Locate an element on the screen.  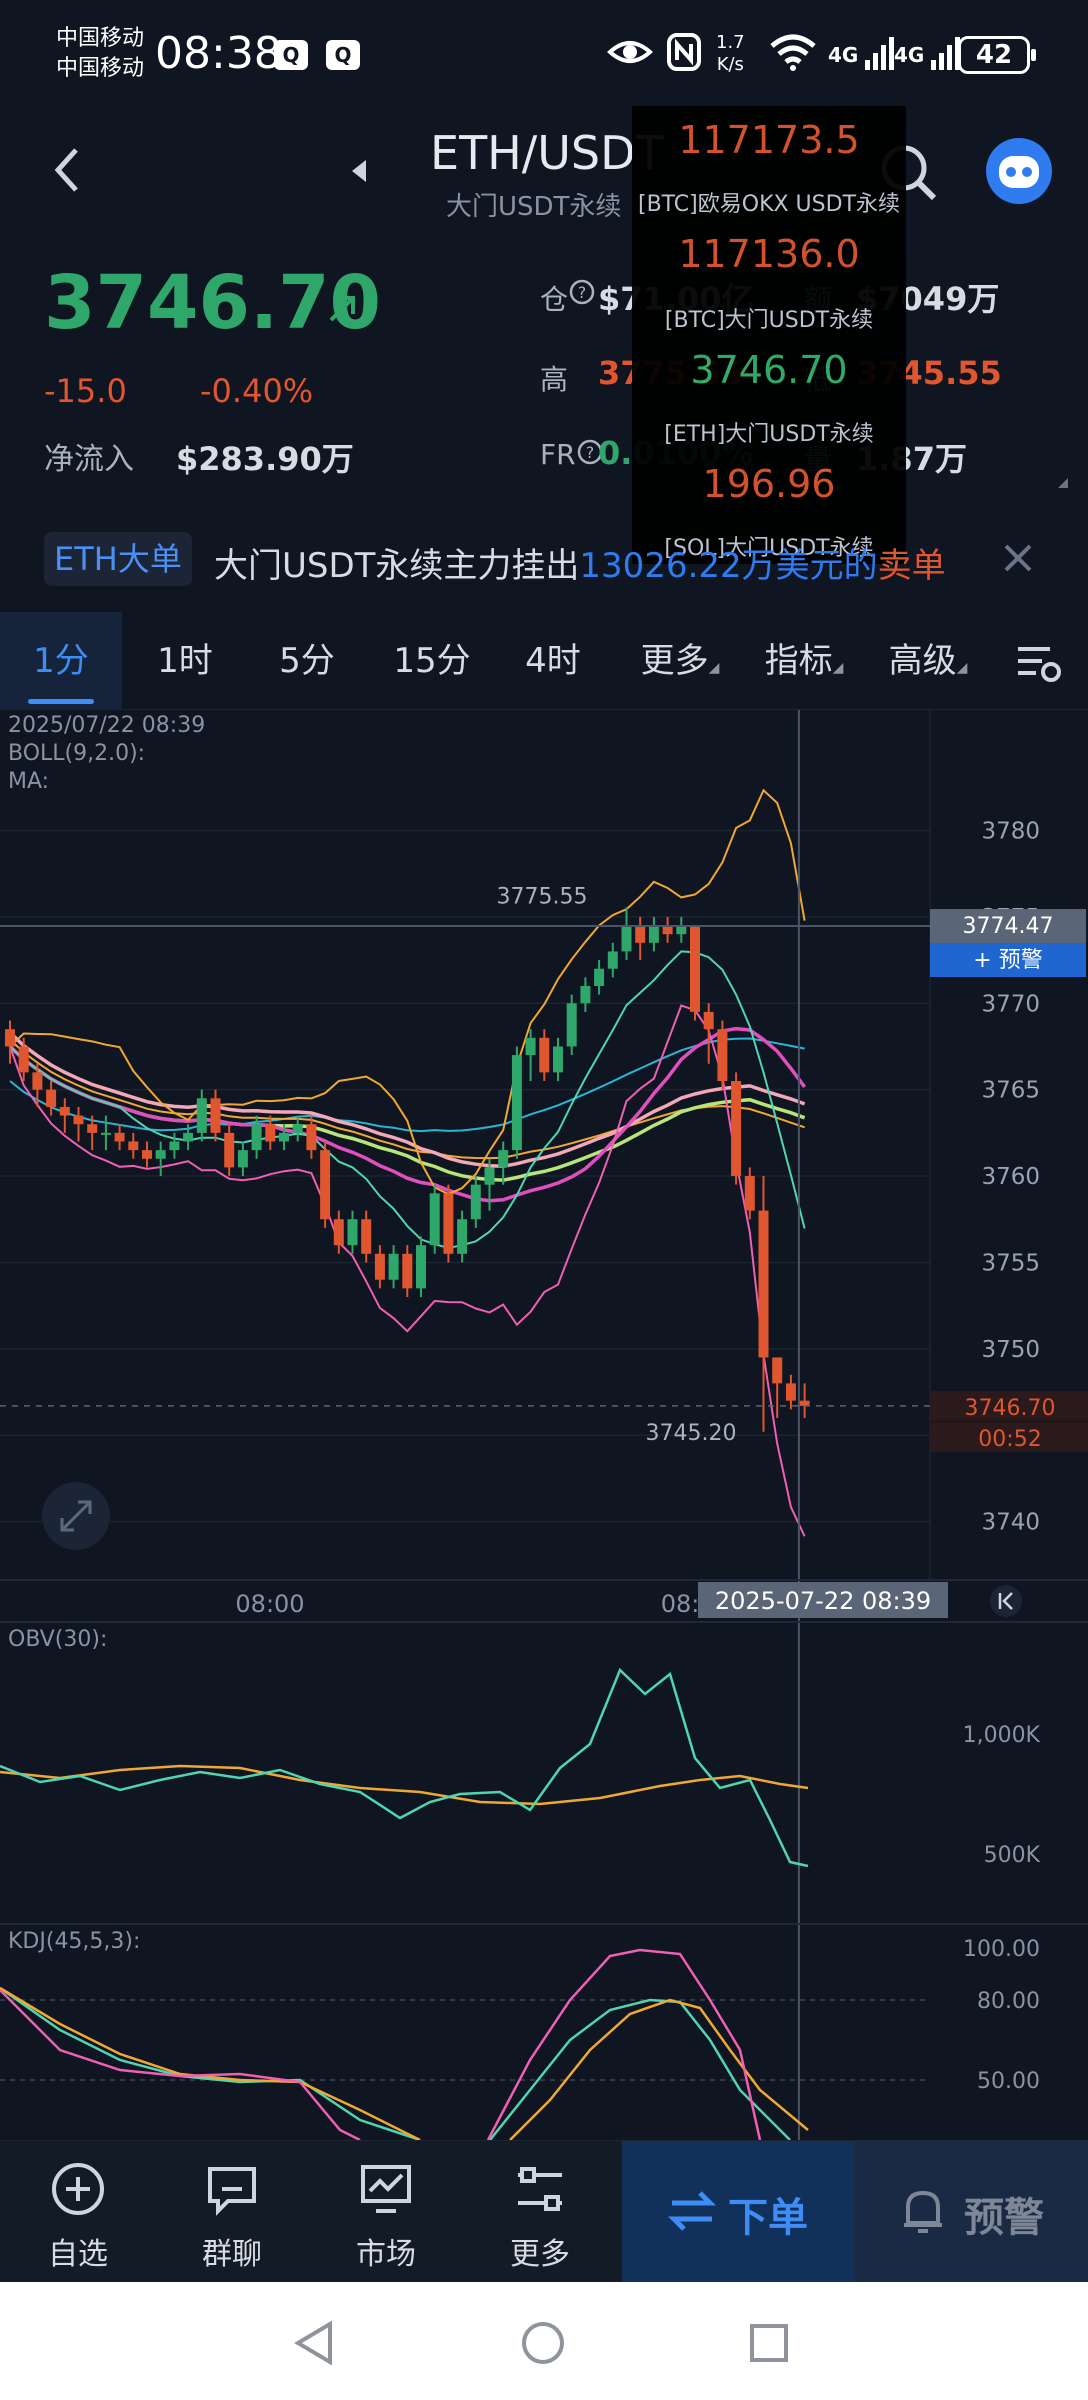
jump-to-latest-button is located at coordinates (1006, 1601).